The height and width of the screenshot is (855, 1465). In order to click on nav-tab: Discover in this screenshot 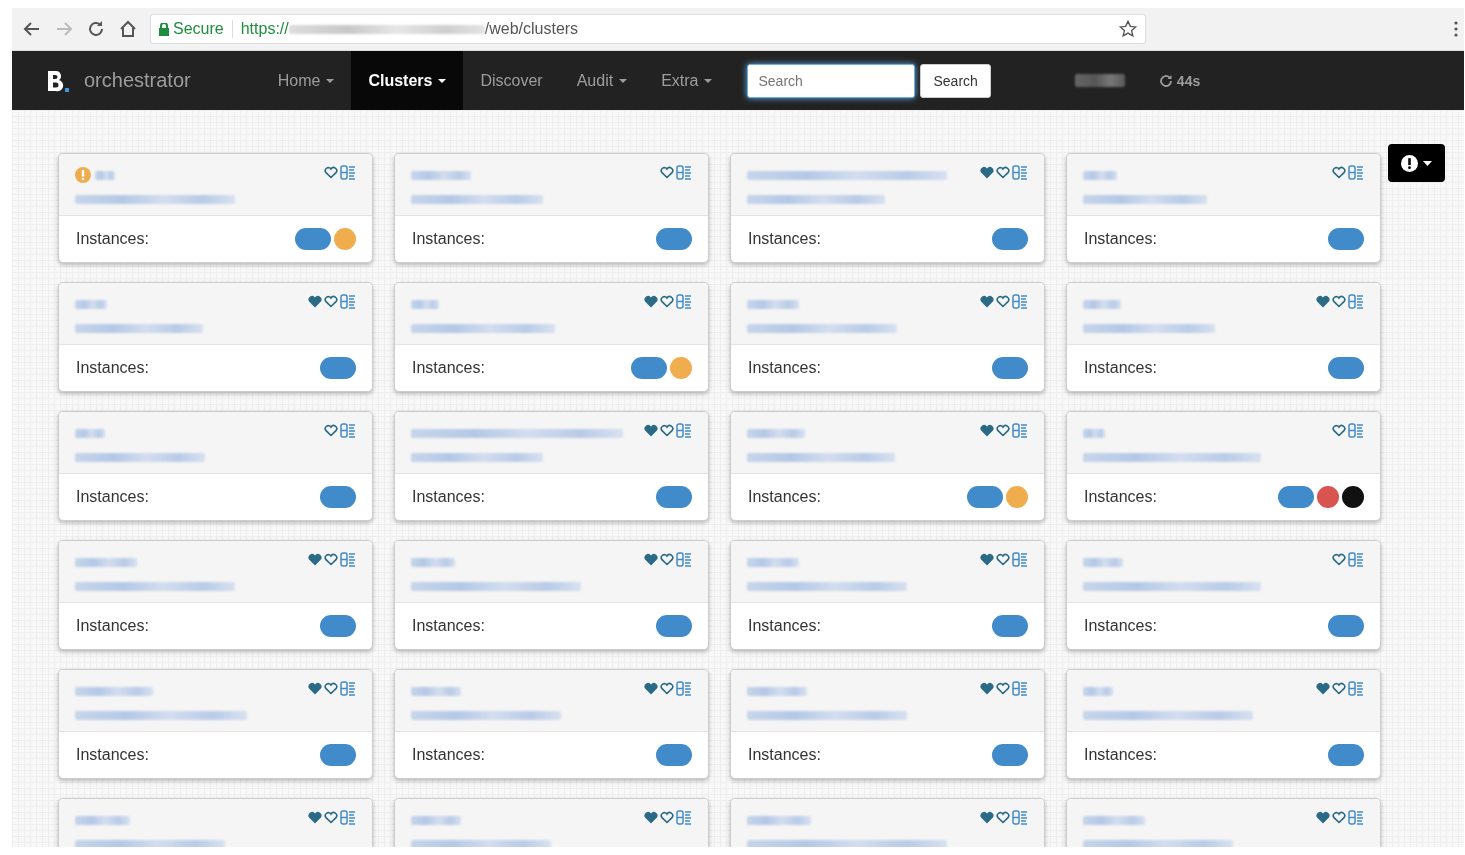, I will do `click(511, 80)`.